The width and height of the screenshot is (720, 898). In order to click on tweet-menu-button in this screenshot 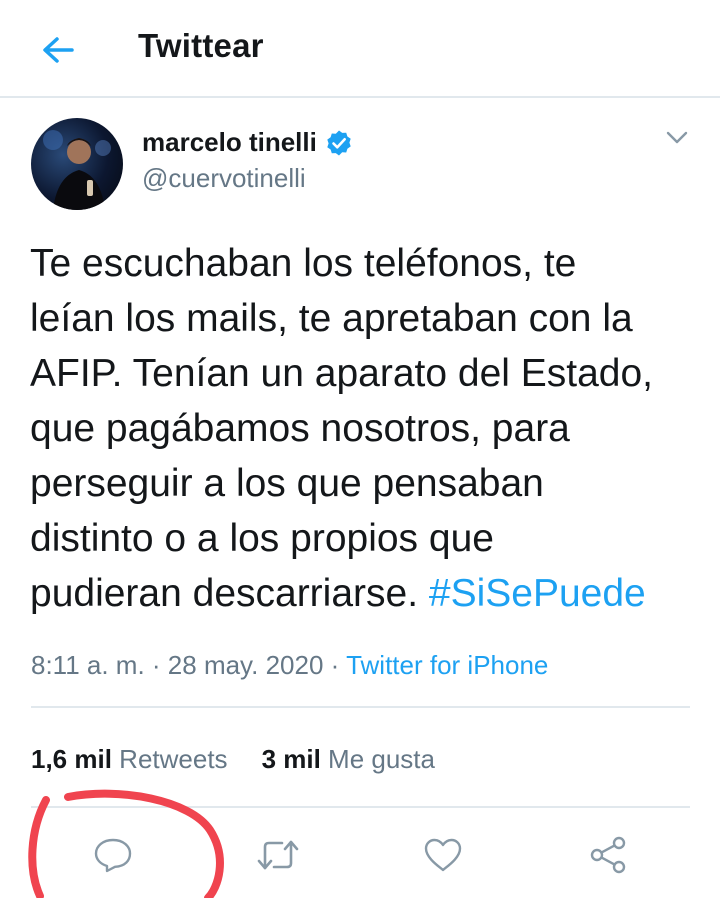, I will do `click(677, 138)`.